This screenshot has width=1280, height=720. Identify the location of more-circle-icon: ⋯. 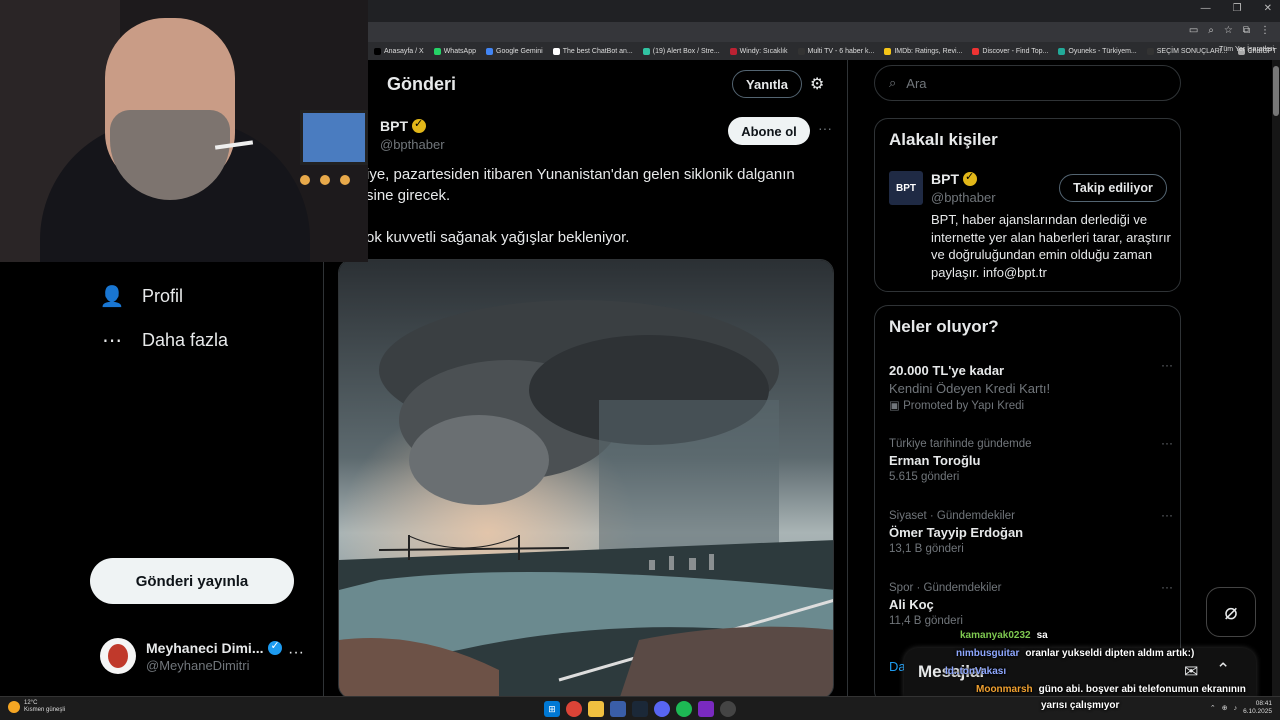
(112, 340).